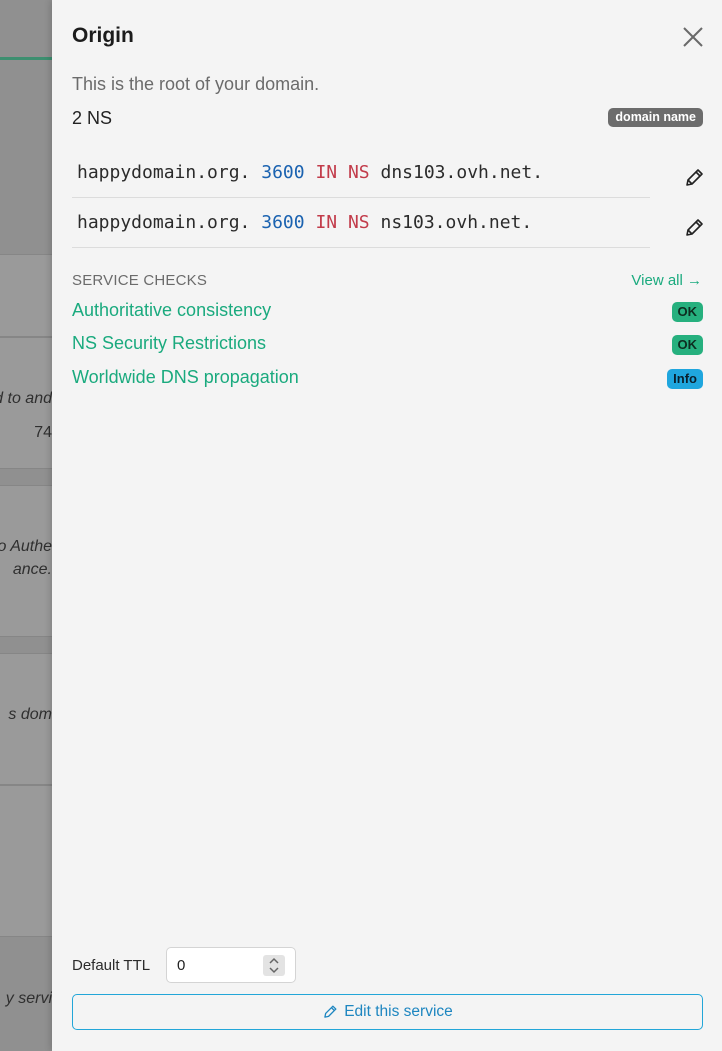 This screenshot has height=1051, width=722. Describe the element at coordinates (26, 525) in the screenshot. I see `background-page: d to and 74 o Authe ance. s dom y servi` at that location.